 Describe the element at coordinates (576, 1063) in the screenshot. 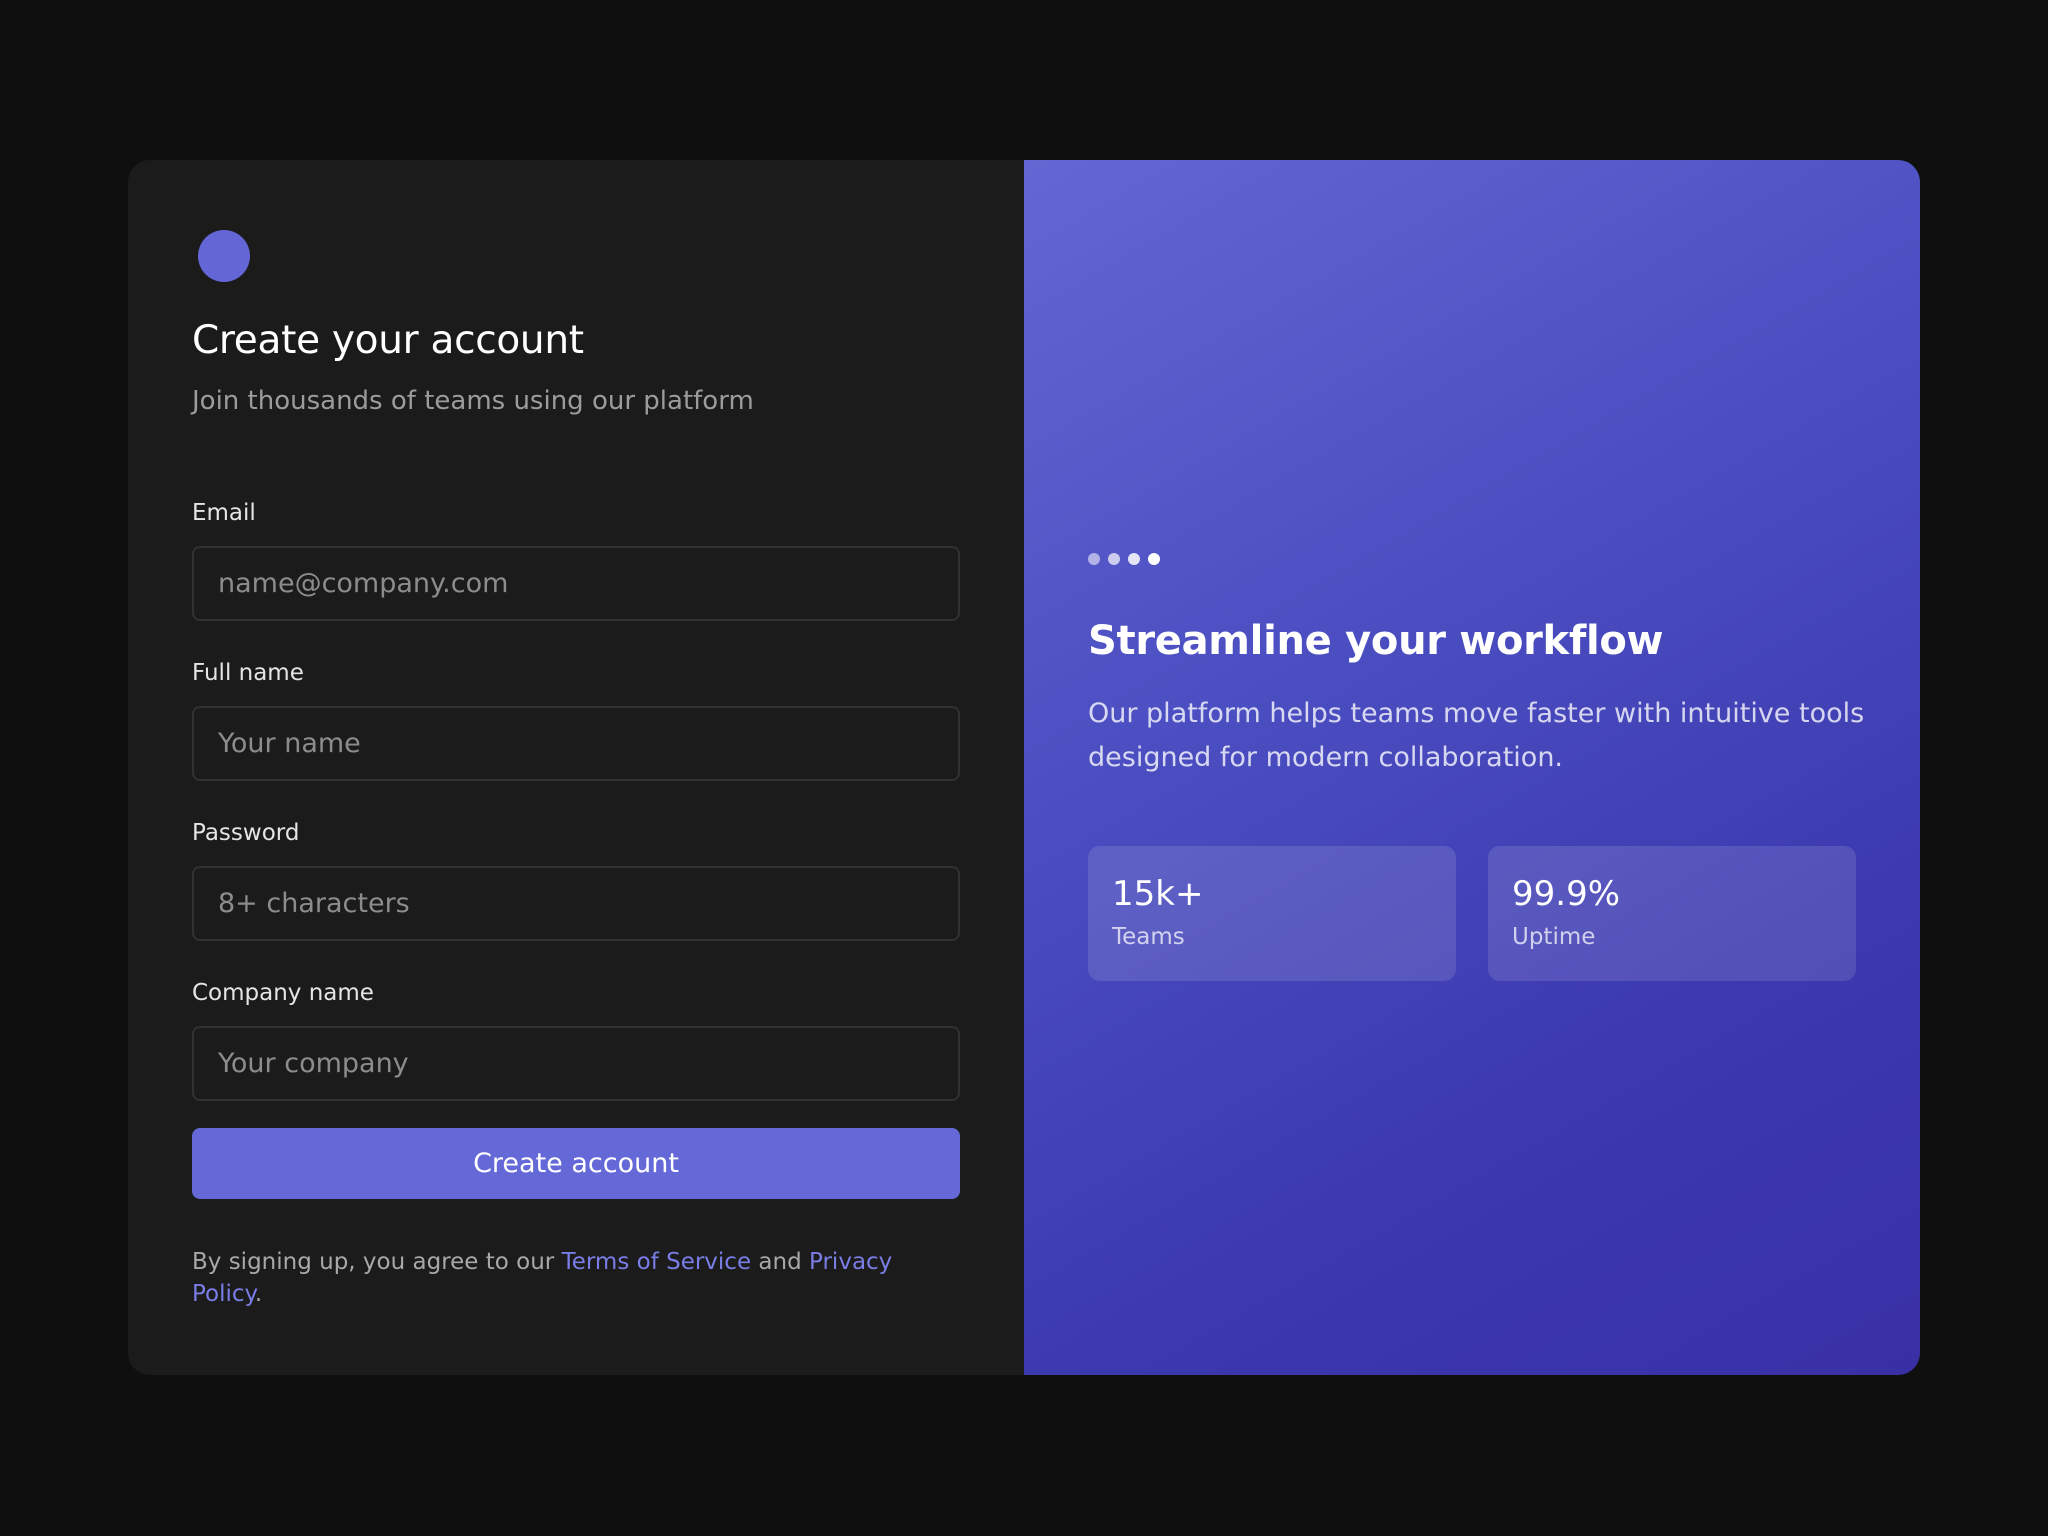

I see `company-name-input` at that location.